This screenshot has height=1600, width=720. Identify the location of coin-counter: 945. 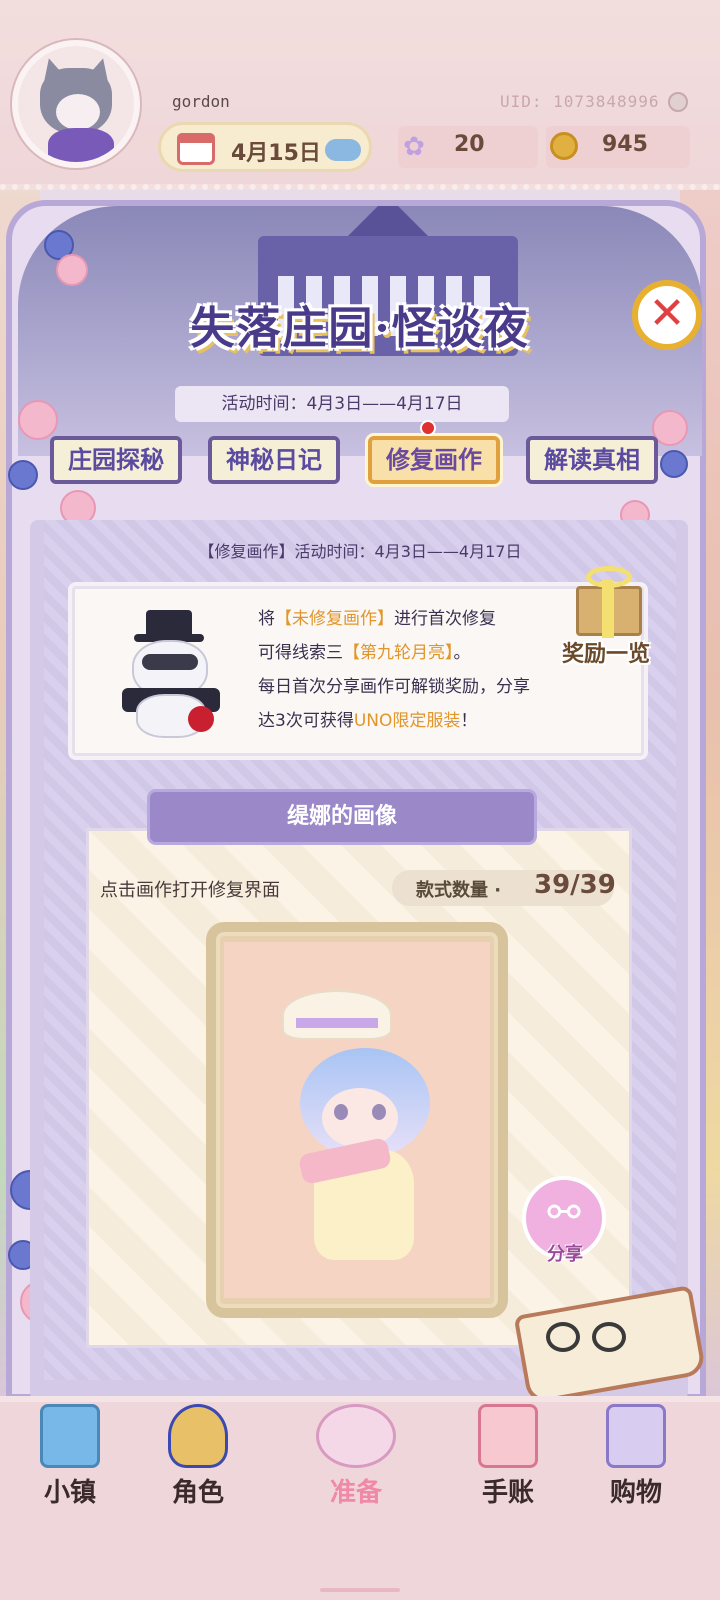
(618, 147).